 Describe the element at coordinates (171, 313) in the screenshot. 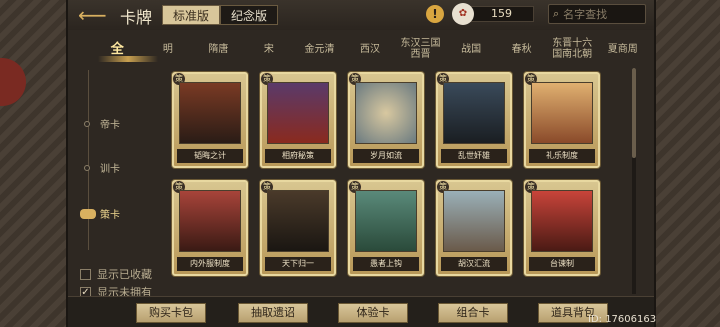

I see `buy-pack-button: 购买卡包` at that location.